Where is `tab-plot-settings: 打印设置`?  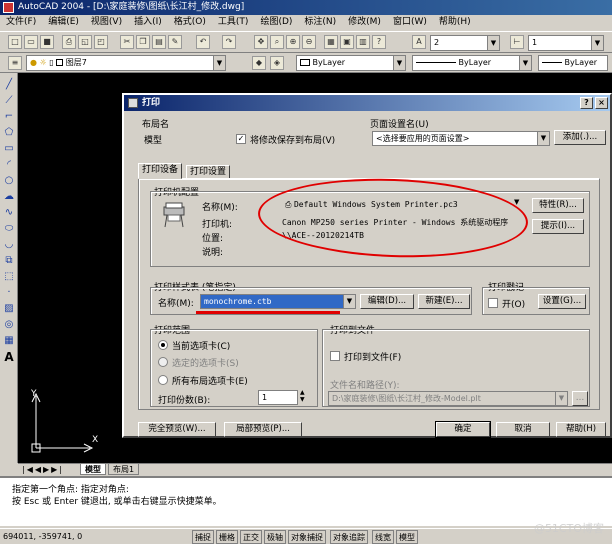
tab-plot-settings: 打印设置 is located at coordinates (208, 172).